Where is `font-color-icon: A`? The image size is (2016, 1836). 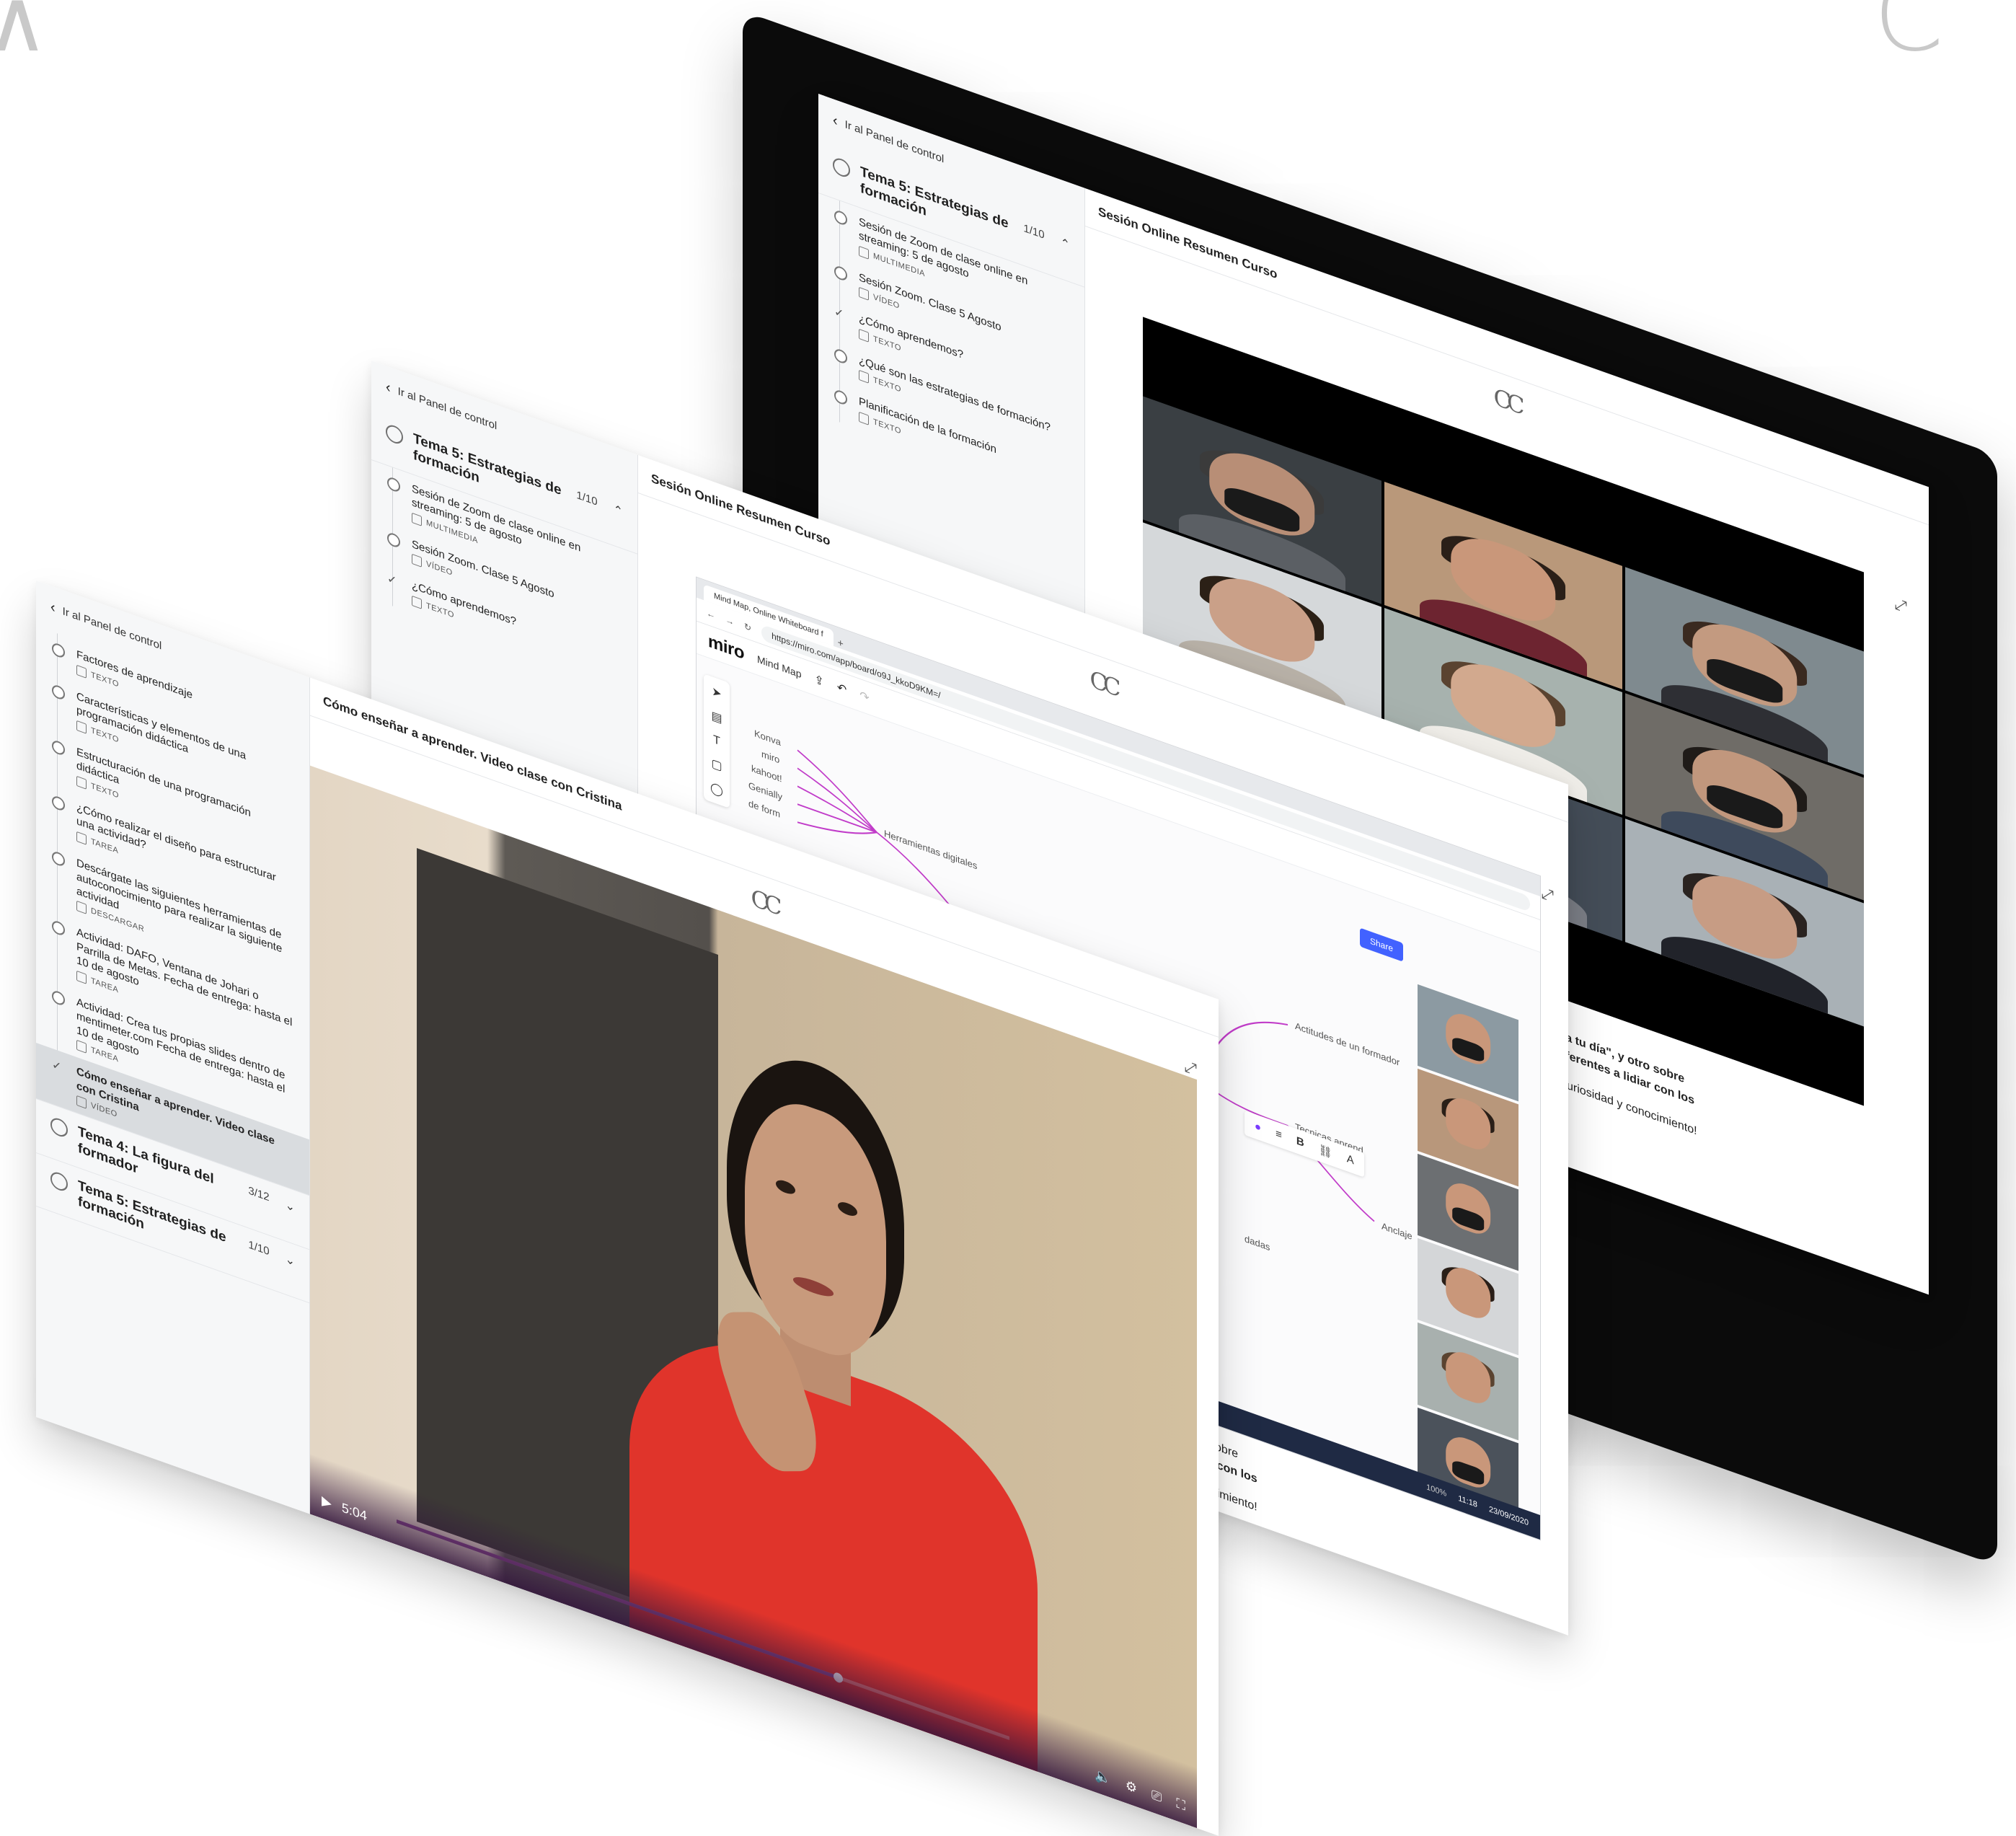
font-color-icon: A is located at coordinates (1350, 1160).